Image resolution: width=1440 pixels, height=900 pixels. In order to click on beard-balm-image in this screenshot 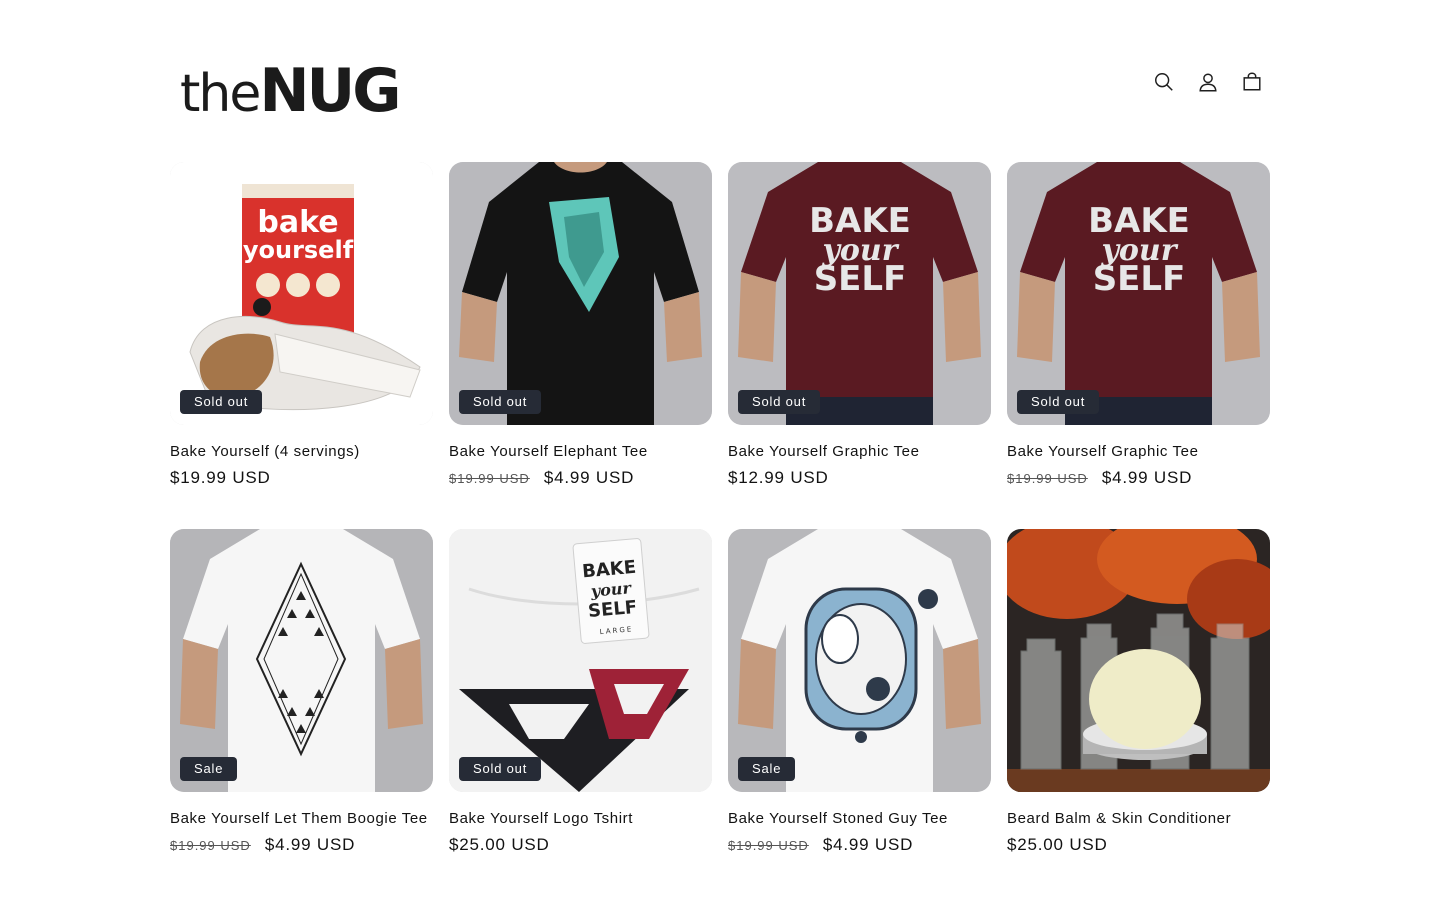, I will do `click(1138, 660)`.